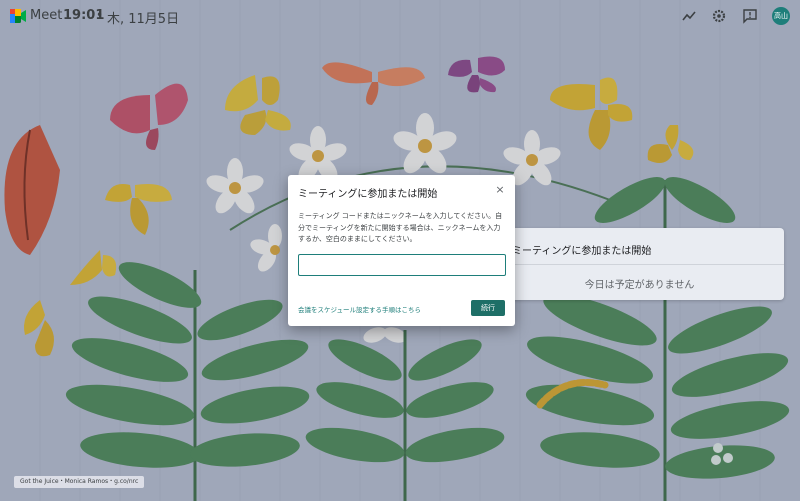 The height and width of the screenshot is (501, 800). Describe the element at coordinates (689, 16) in the screenshot. I see `trending-icon` at that location.